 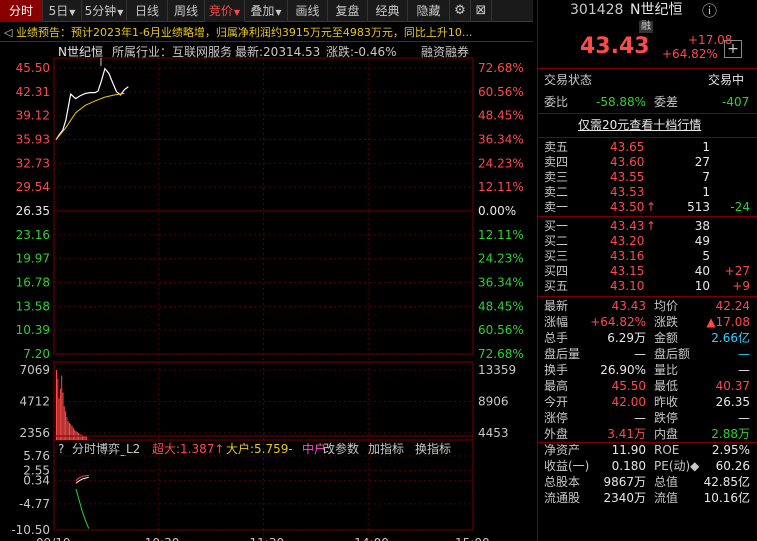 What do you see at coordinates (481, 11) in the screenshot?
I see `close-icon: ⊠` at bounding box center [481, 11].